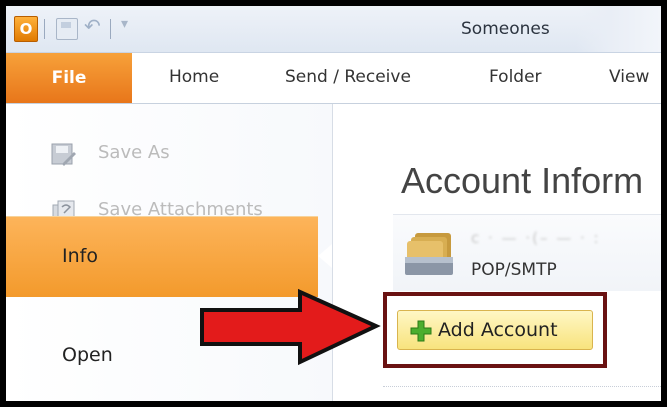 The image size is (667, 407). I want to click on highlight-frame: Add Account, so click(495, 330).